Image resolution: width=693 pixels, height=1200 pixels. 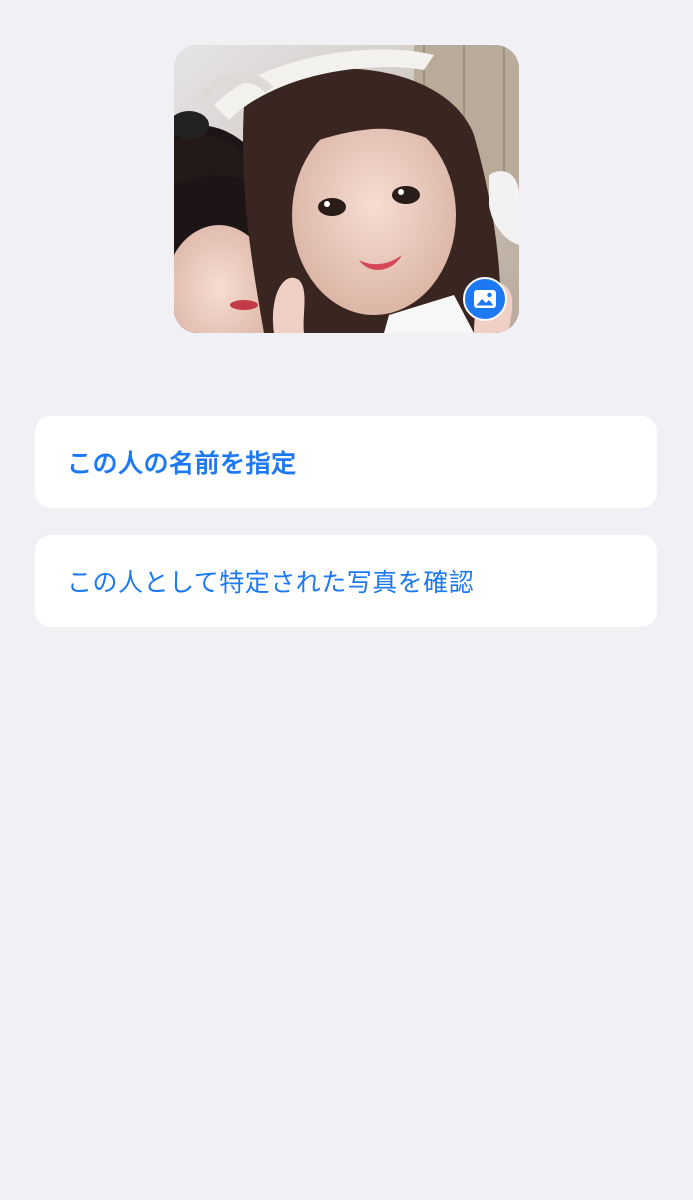 What do you see at coordinates (346, 189) in the screenshot?
I see `person-photo` at bounding box center [346, 189].